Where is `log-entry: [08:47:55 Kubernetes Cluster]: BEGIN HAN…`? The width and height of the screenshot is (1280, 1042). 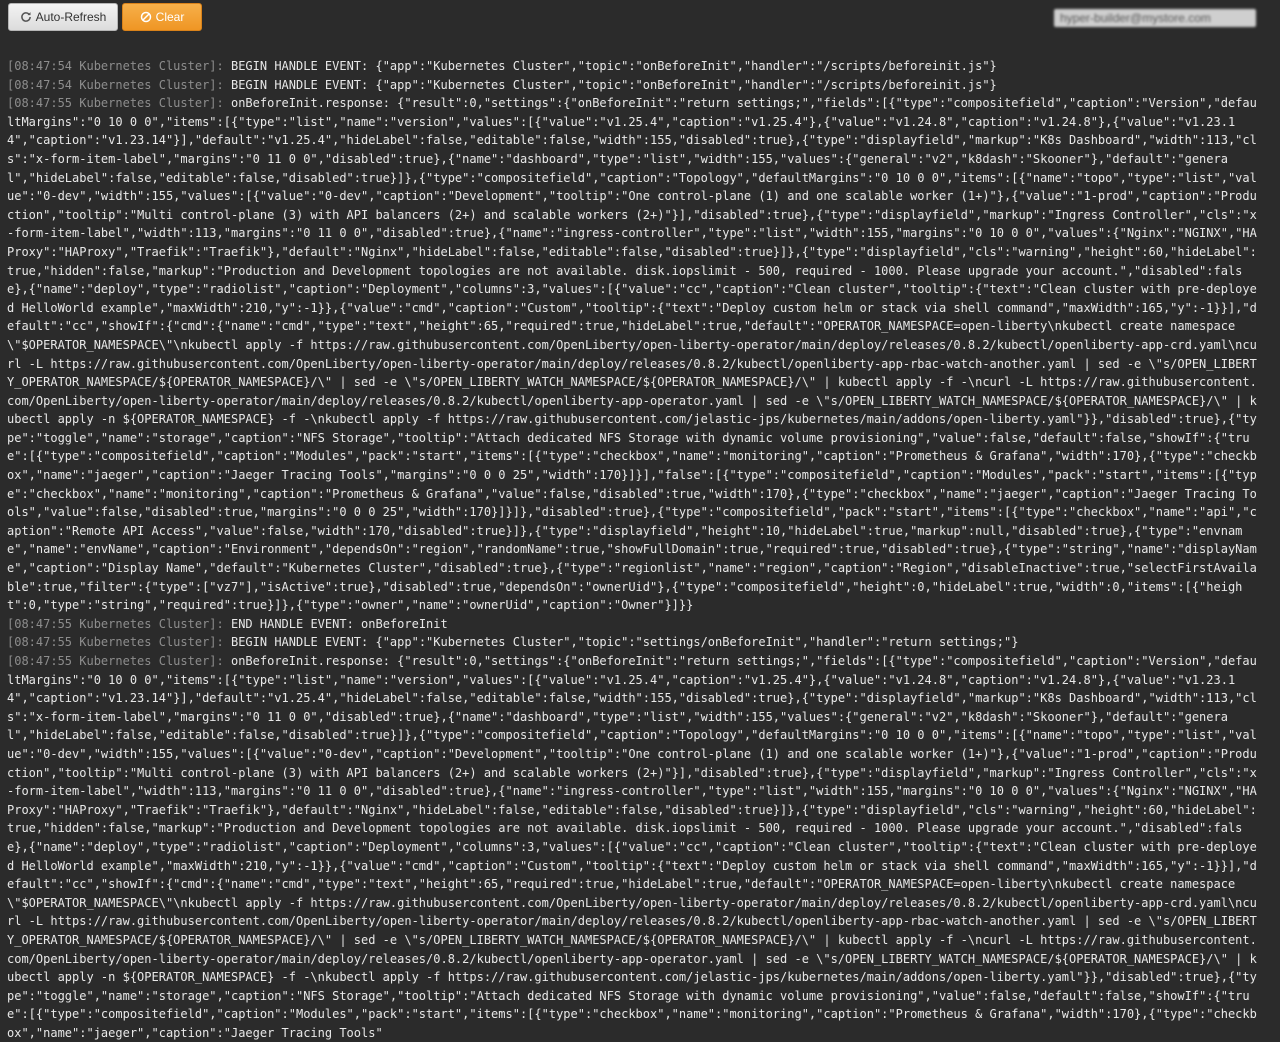 log-entry: [08:47:55 Kubernetes Cluster]: BEGIN HAN… is located at coordinates (633, 642).